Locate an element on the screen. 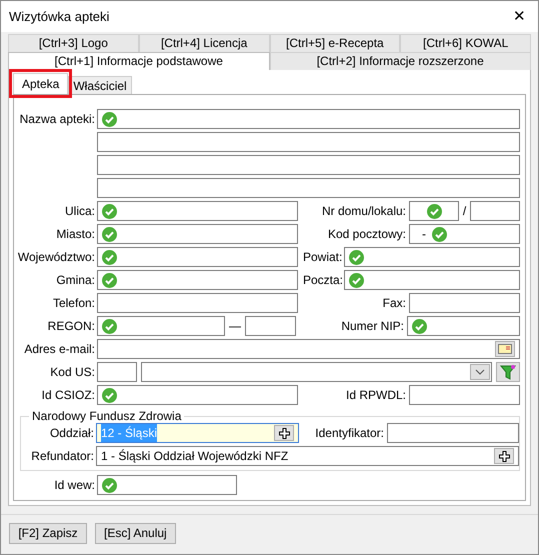 Image resolution: width=539 pixels, height=555 pixels. tab: [Ctrl+3] Logo is located at coordinates (73, 43).